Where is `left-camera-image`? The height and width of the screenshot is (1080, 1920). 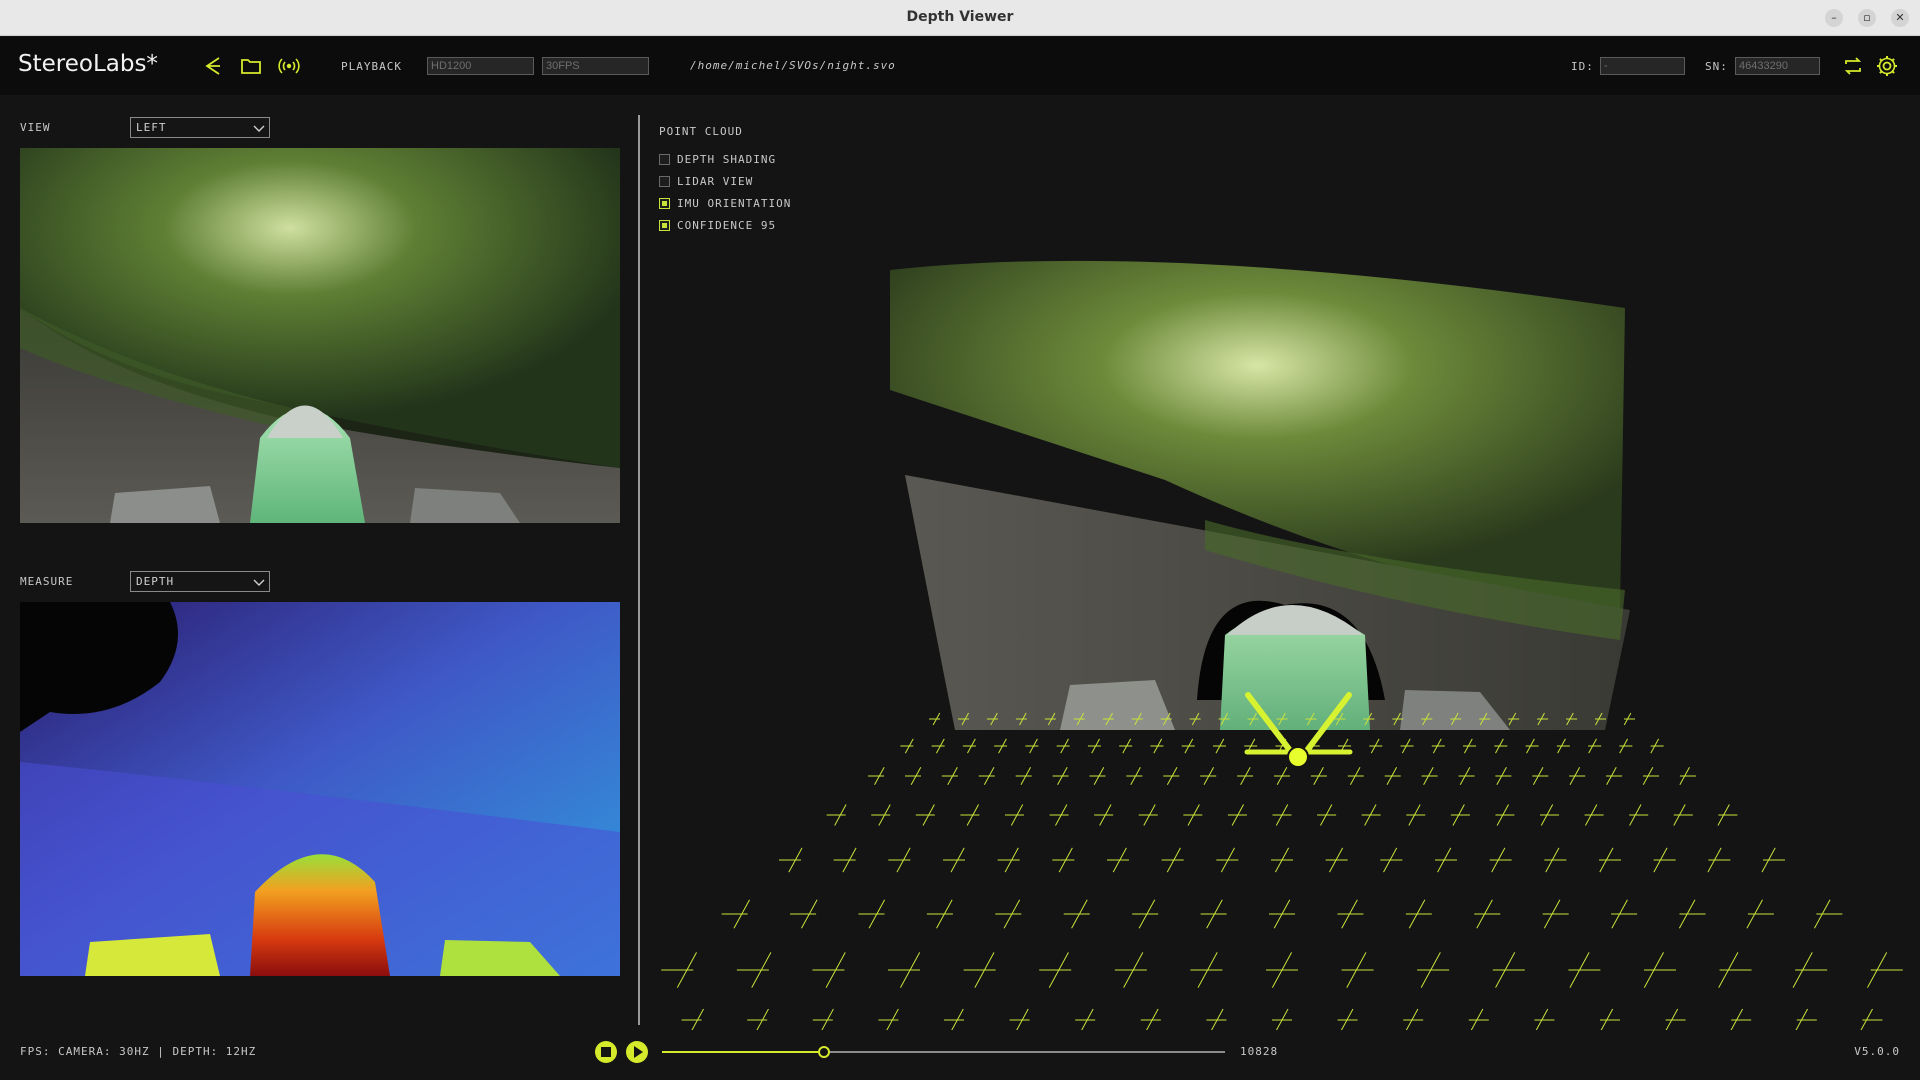
left-camera-image is located at coordinates (320, 335).